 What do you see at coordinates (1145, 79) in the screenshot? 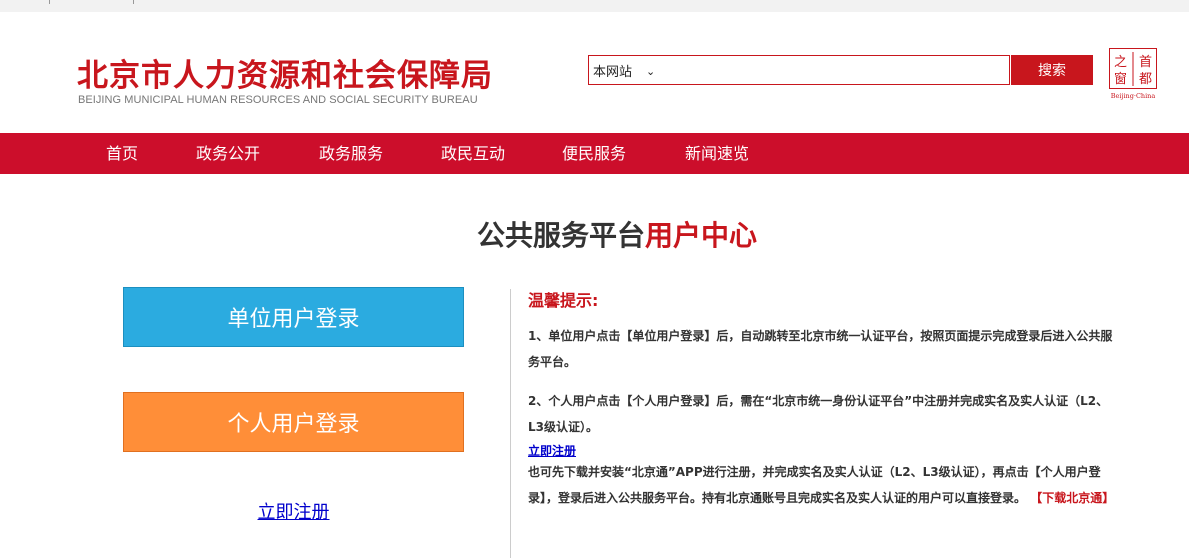
I see `seal-char: 都` at bounding box center [1145, 79].